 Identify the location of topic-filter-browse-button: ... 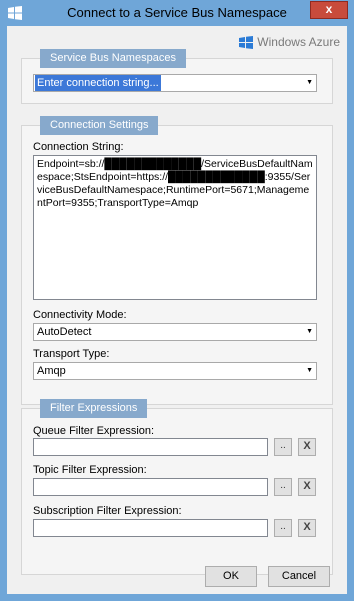
(283, 487).